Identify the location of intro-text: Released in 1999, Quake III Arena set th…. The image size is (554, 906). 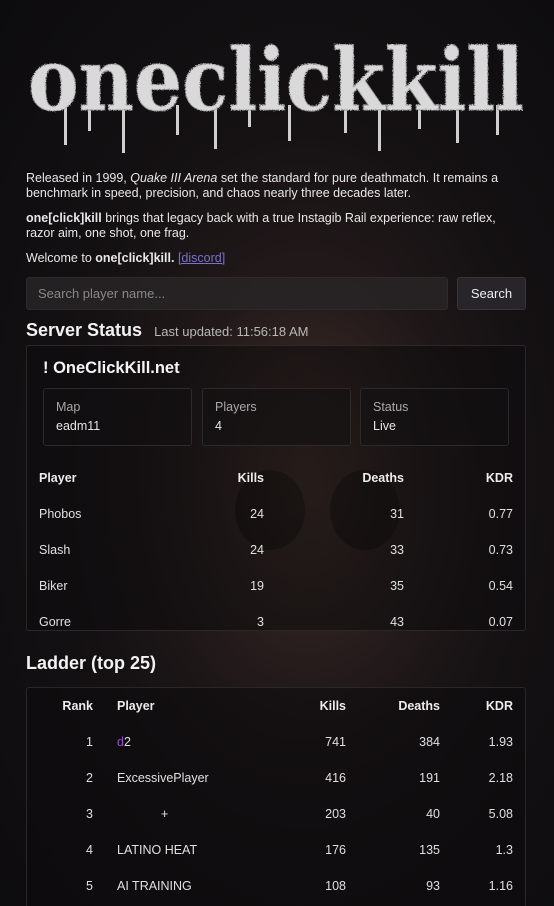
(276, 218).